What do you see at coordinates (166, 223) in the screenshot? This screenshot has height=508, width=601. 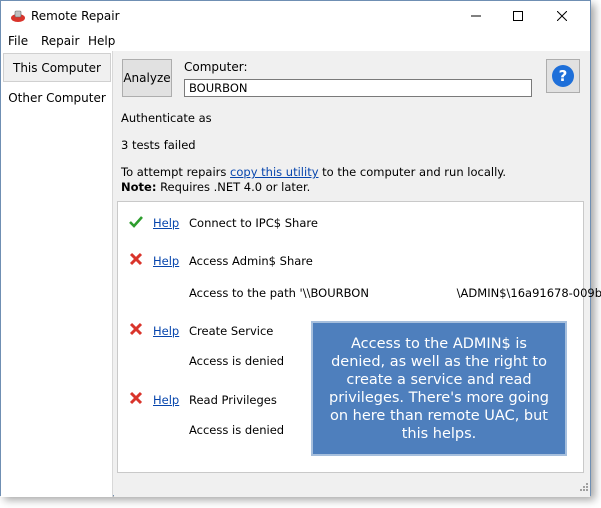 I see `help-link-ipc: Help` at bounding box center [166, 223].